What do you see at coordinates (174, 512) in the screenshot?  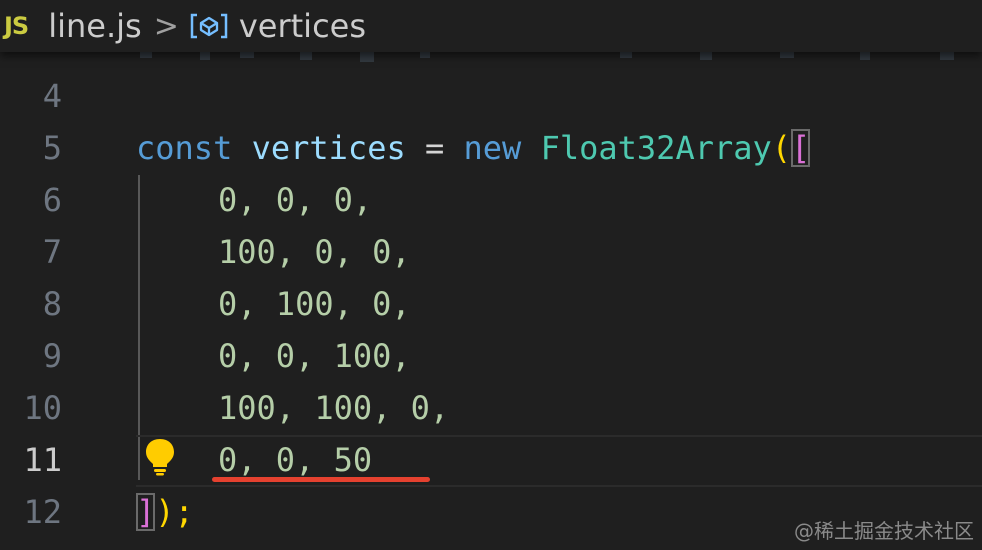 I see `close-paren-semicolon: );` at bounding box center [174, 512].